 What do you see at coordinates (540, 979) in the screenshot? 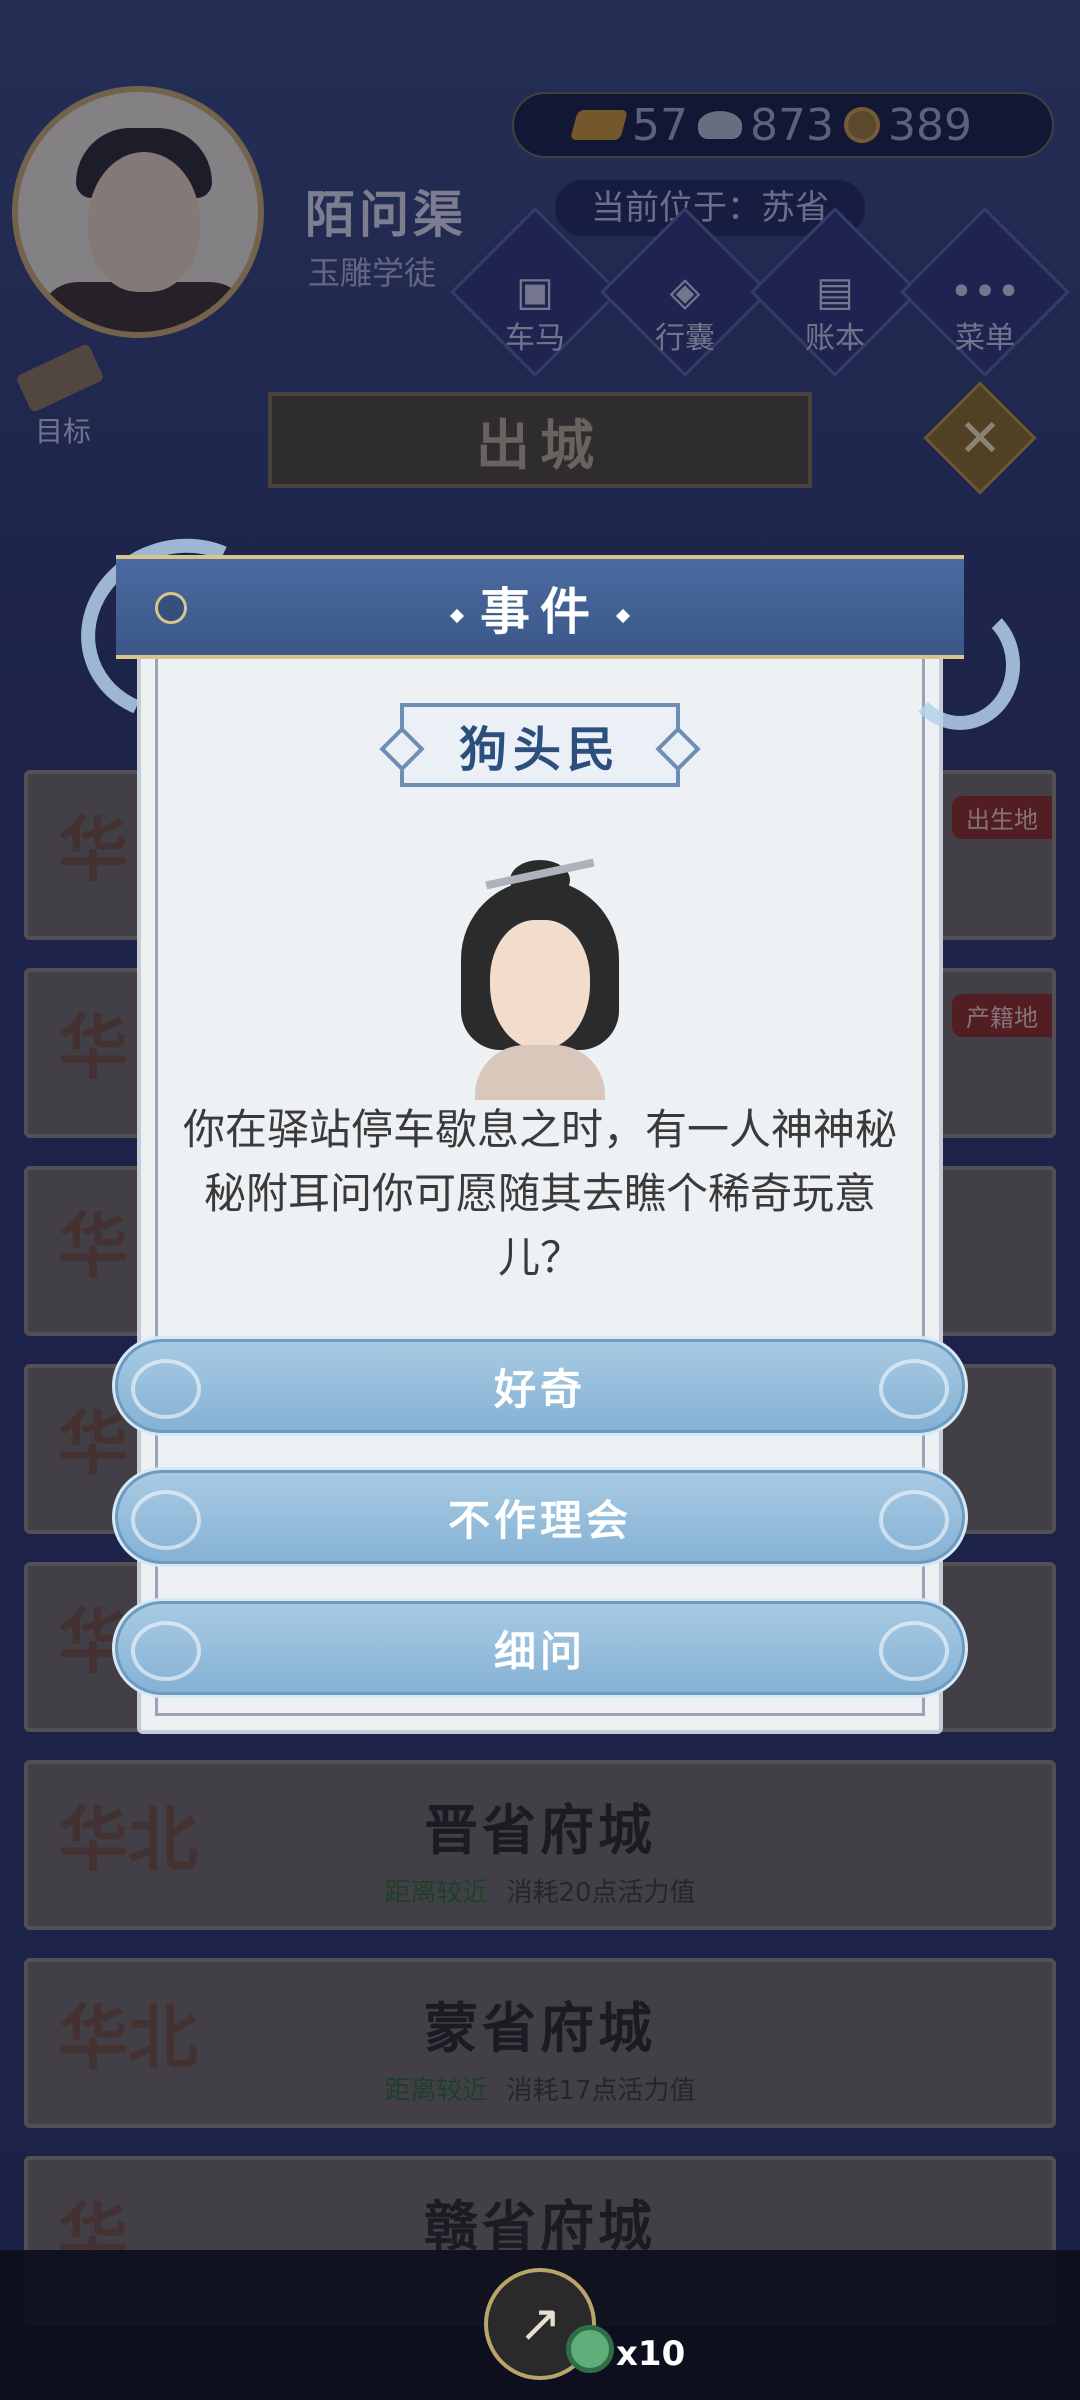
I see `npc-portrait` at bounding box center [540, 979].